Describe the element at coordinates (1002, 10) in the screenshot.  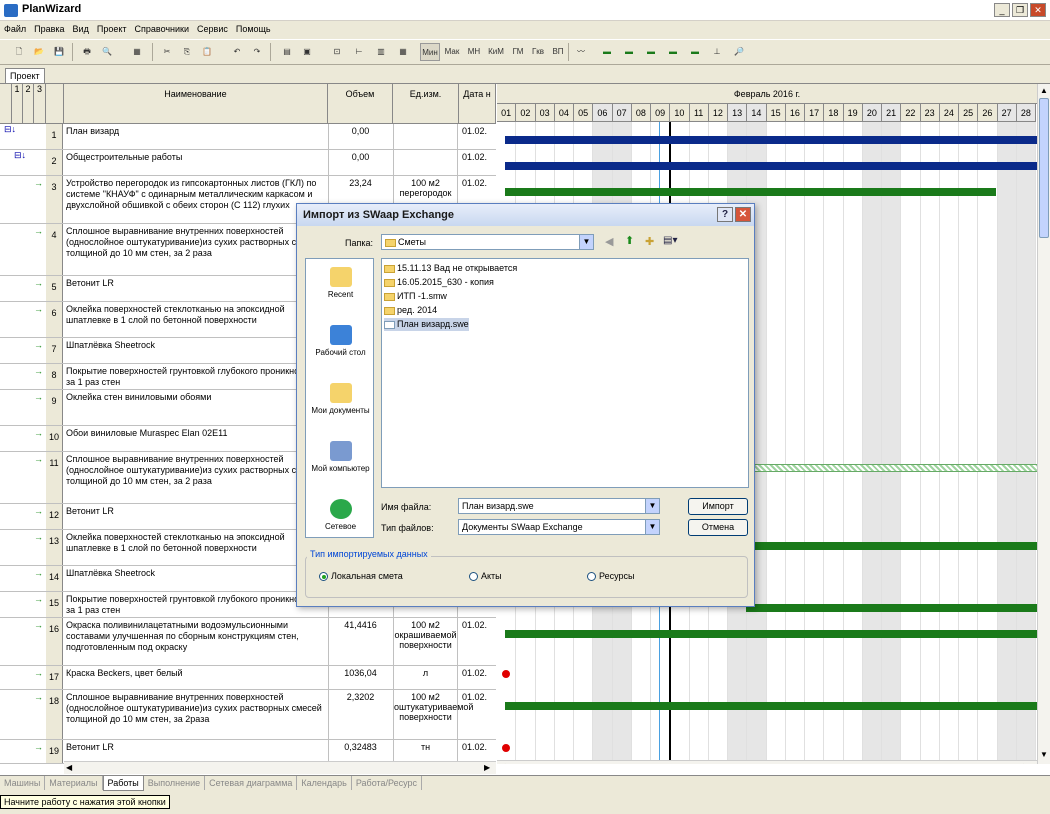
I see `minimize-button: _` at that location.